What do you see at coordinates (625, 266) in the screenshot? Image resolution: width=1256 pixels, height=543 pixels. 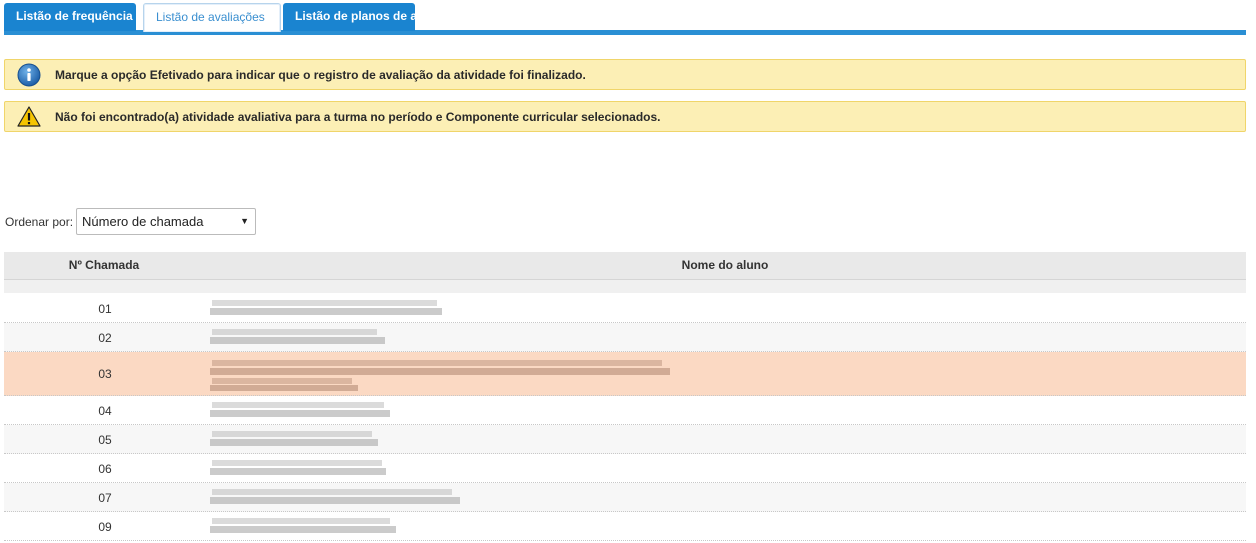 I see `table-header: Nº Chamada Nome do aluno` at bounding box center [625, 266].